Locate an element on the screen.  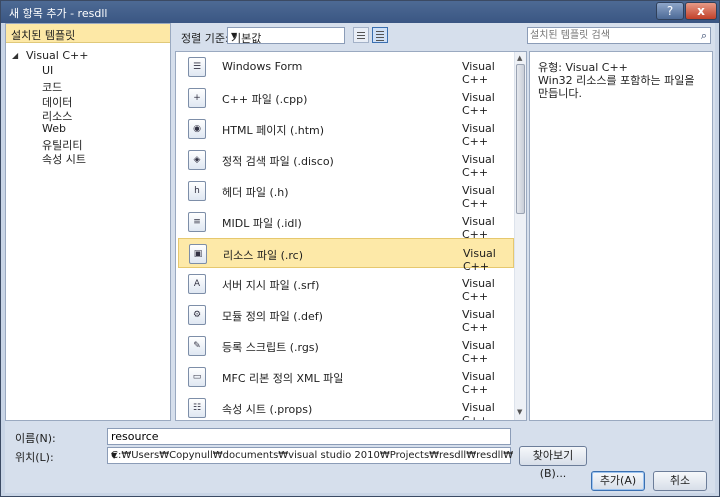
template-row-html: ◉ HTML 페이지 (.htm) Visual C++ is located at coordinates (346, 131).